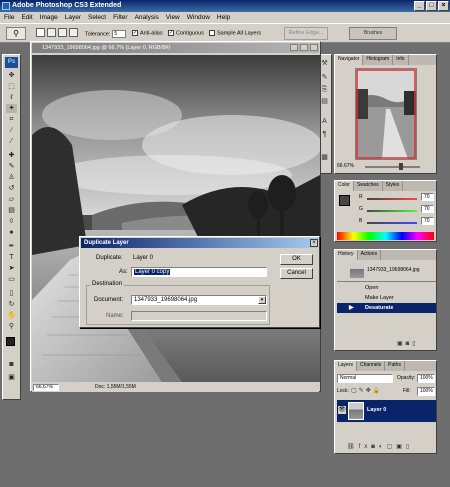  I want to click on document-maximize-button, so click(304, 47).